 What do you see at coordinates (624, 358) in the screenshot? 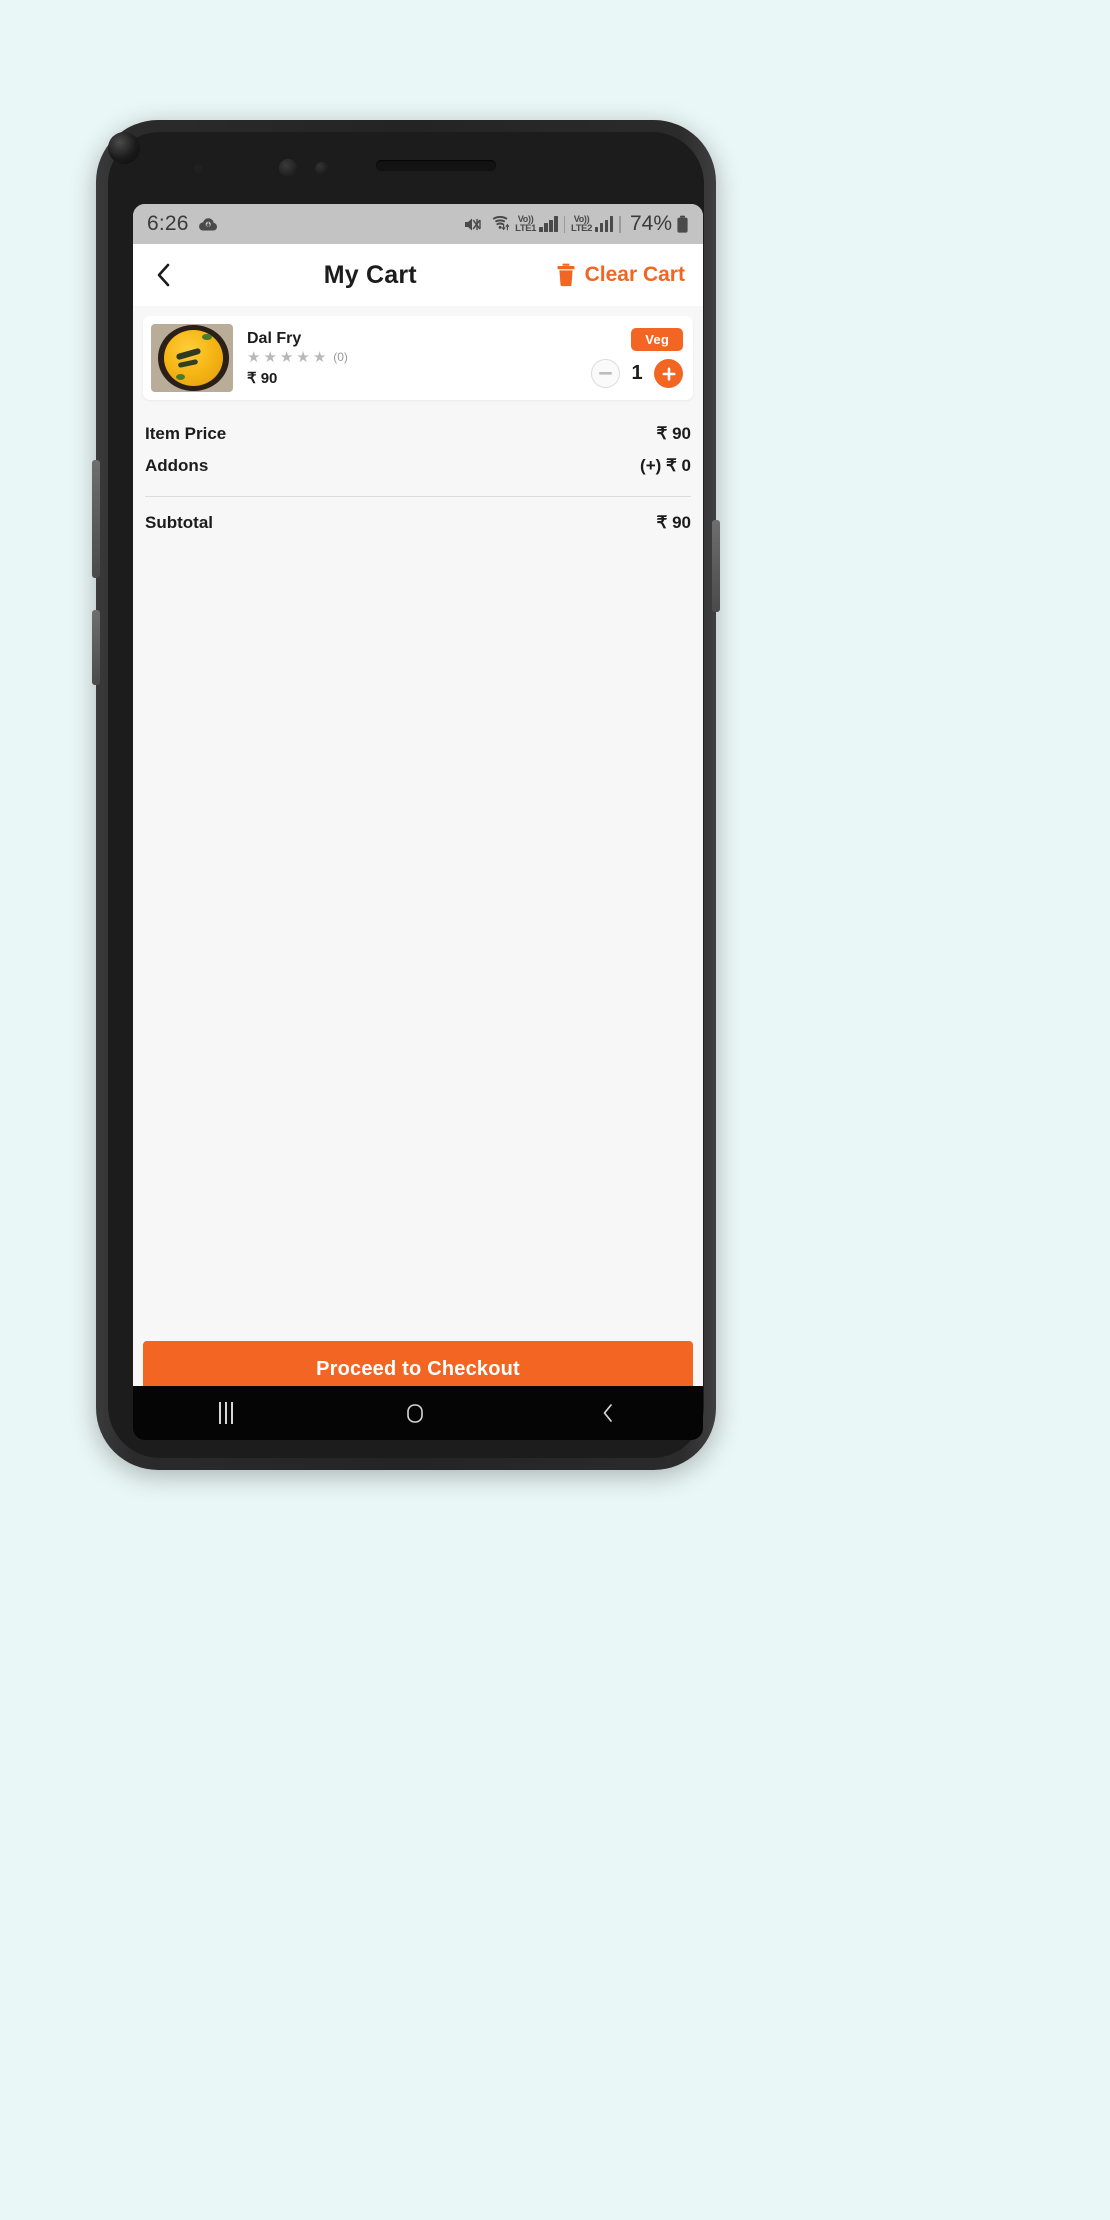
I see `cart-item-actions: Veg 1` at bounding box center [624, 358].